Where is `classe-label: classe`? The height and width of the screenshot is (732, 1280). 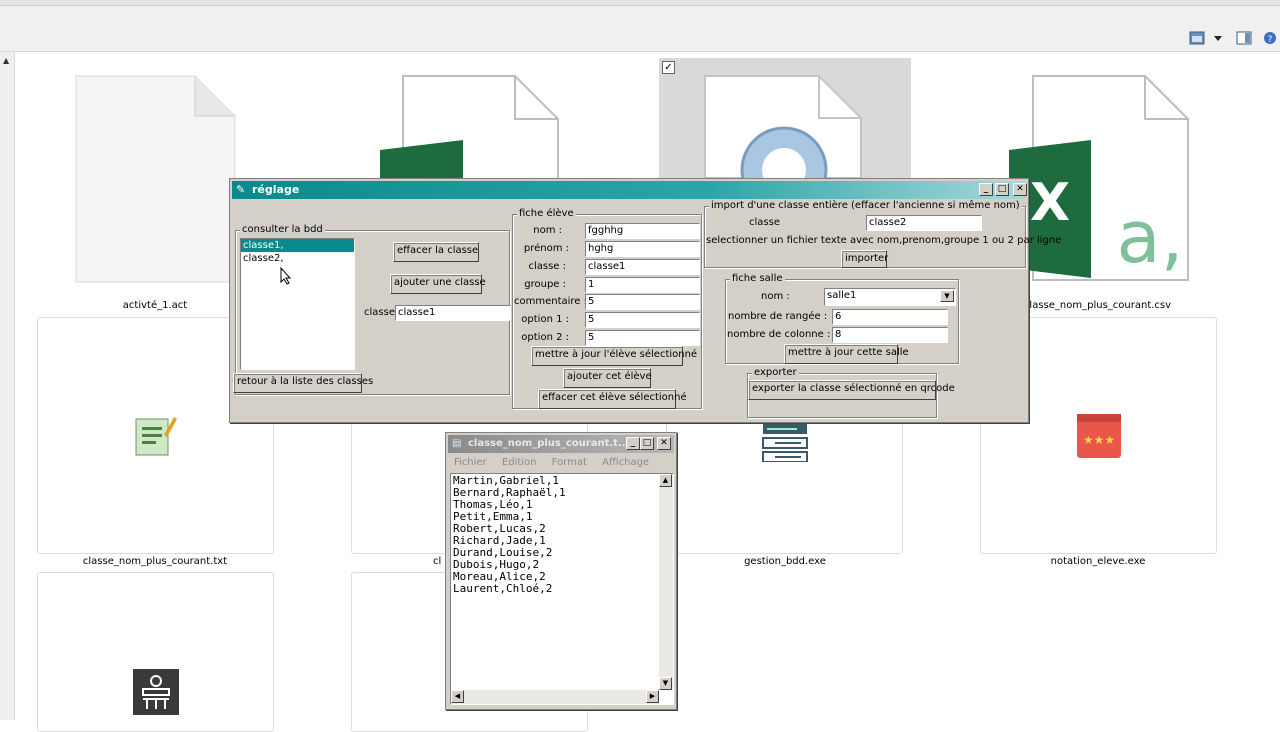
classe-label: classe is located at coordinates (379, 312).